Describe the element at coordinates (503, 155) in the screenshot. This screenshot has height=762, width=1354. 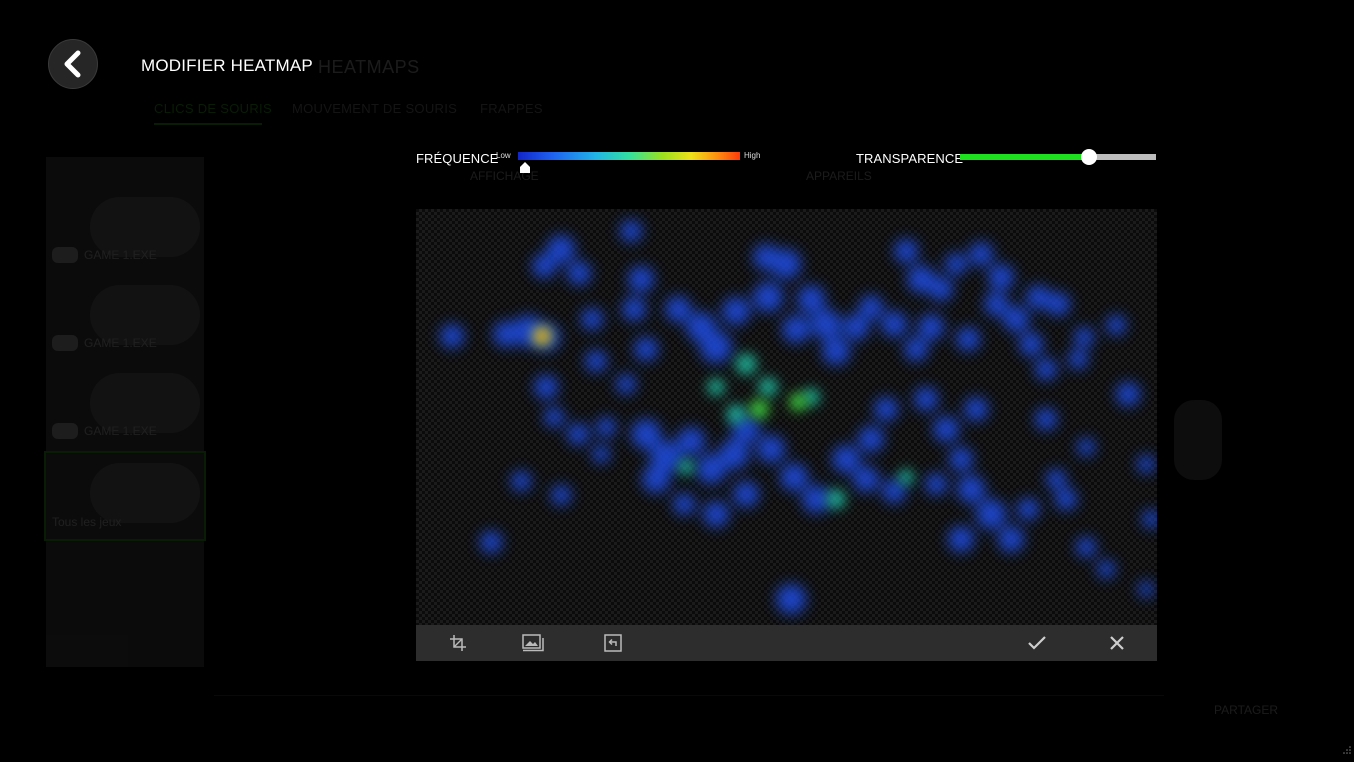
I see `frequency-low-label: Low` at that location.